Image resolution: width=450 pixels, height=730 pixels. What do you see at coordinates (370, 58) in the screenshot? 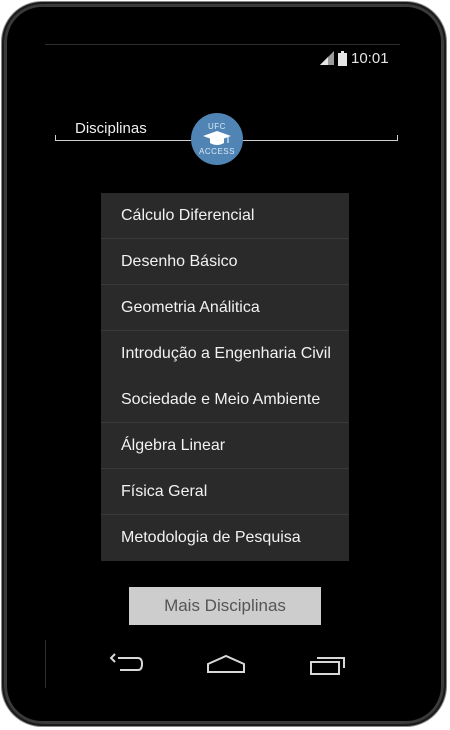
I see `status-time: 10:01` at bounding box center [370, 58].